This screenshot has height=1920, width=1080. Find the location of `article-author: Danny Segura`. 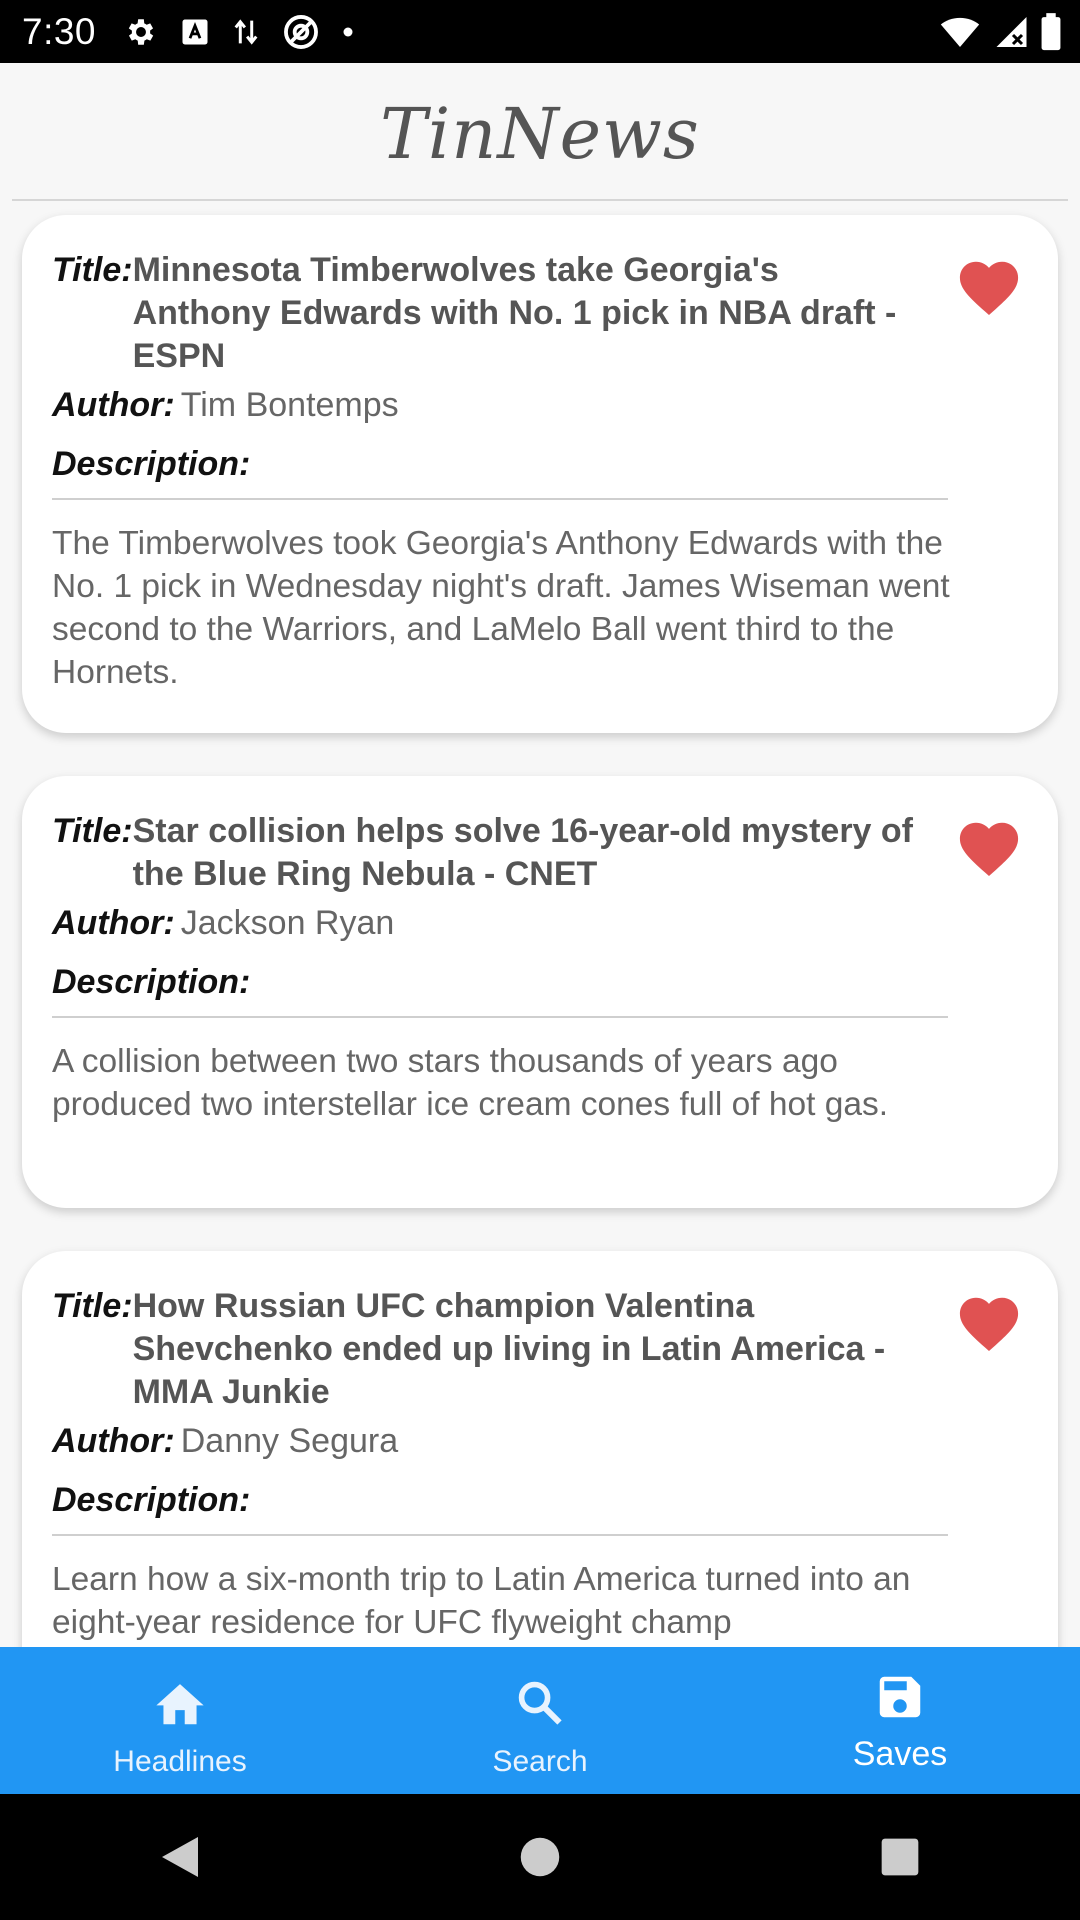

article-author: Danny Segura is located at coordinates (289, 1441).